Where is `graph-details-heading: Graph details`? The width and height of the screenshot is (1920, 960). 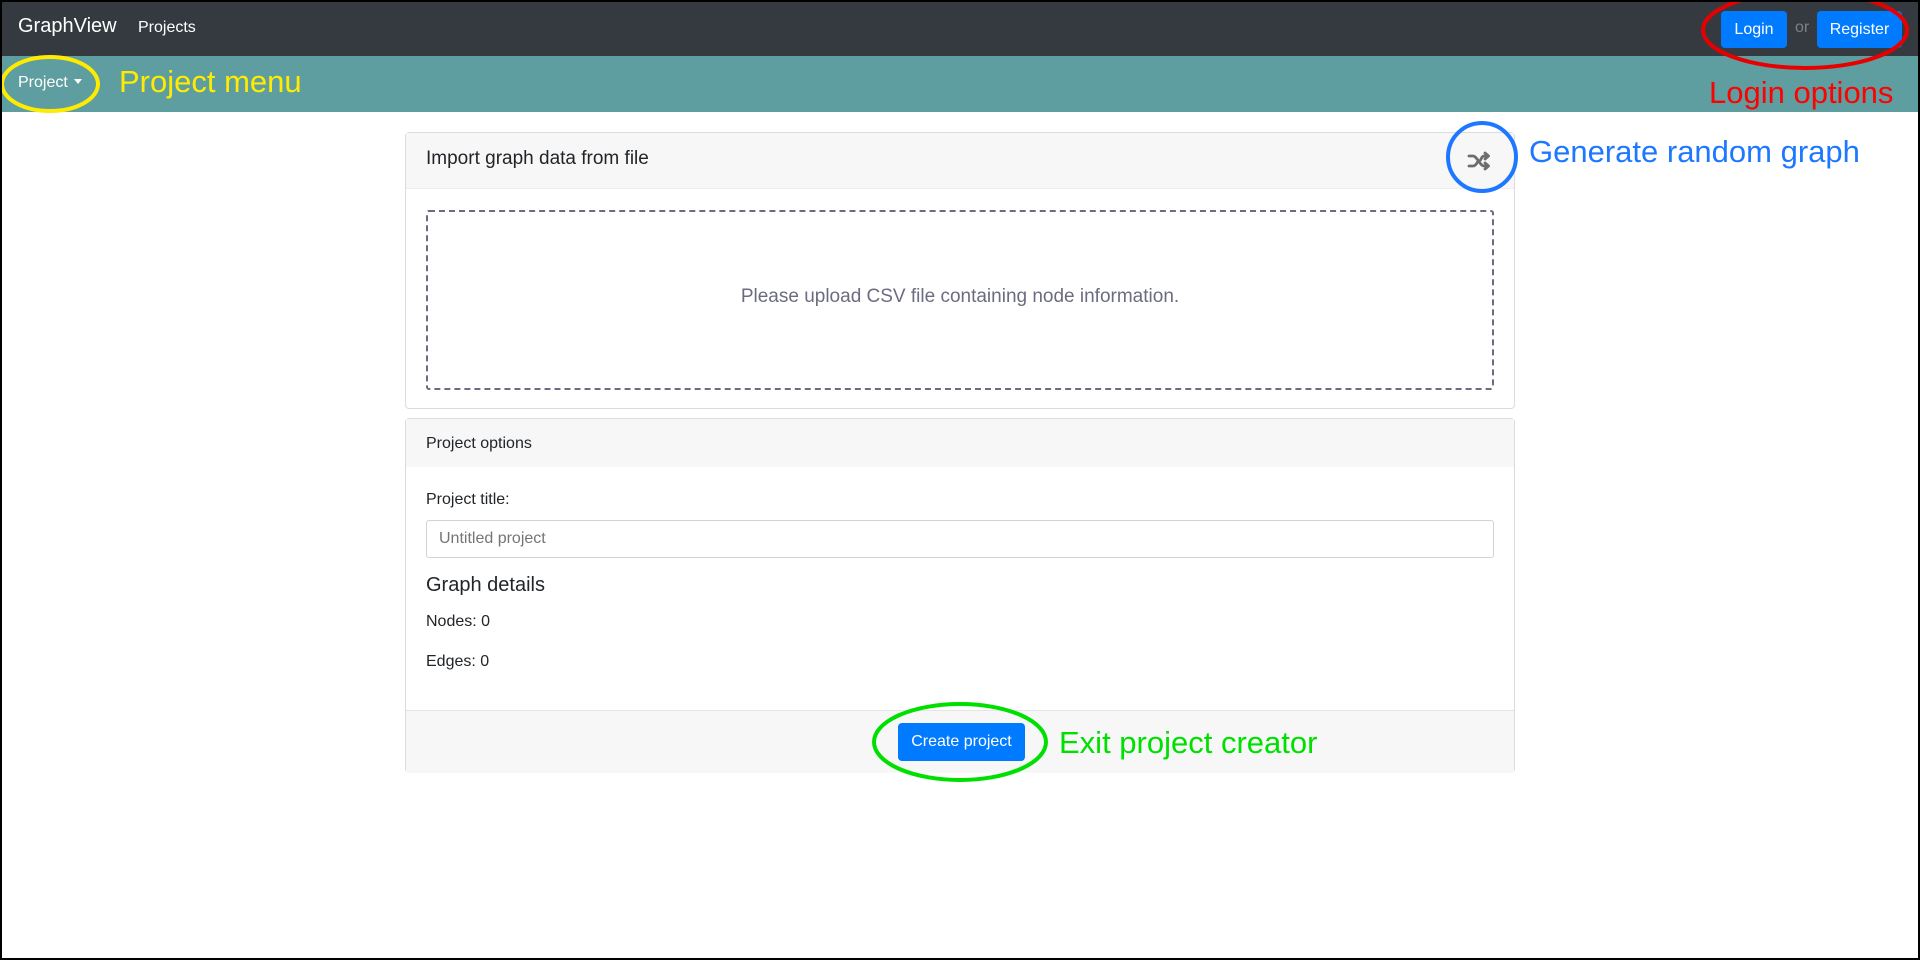 graph-details-heading: Graph details is located at coordinates (485, 585).